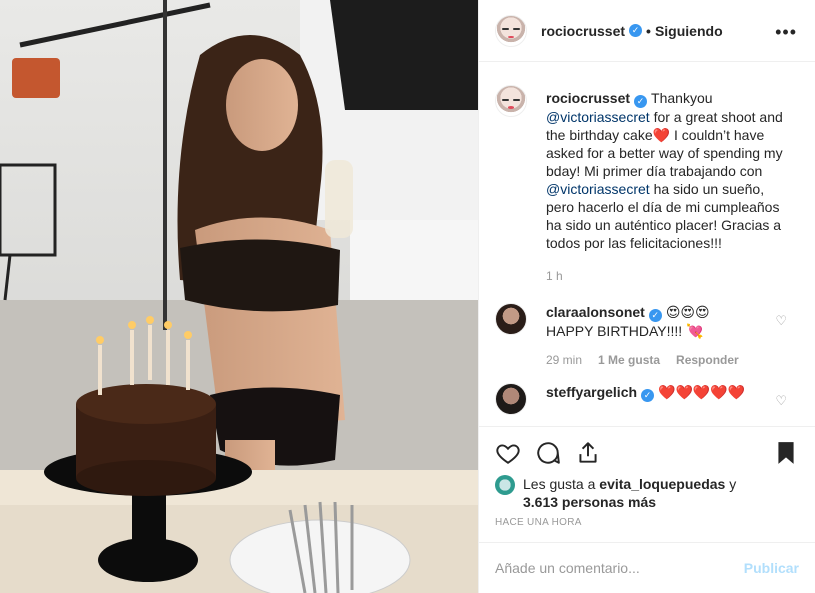  What do you see at coordinates (702, 392) in the screenshot?
I see `comment-emojis: ❤️❤️❤️❤️❤️` at bounding box center [702, 392].